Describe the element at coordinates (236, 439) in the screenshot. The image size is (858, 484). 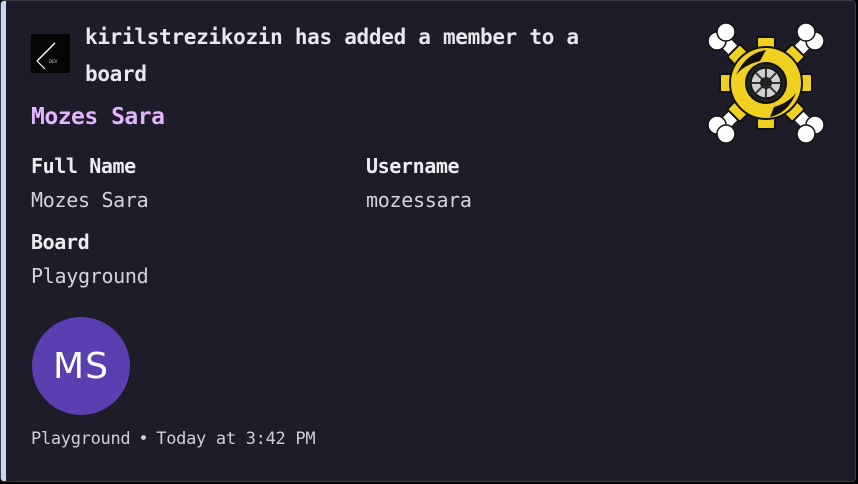
I see `footer-timestamp: Today at 3:42 PM` at that location.